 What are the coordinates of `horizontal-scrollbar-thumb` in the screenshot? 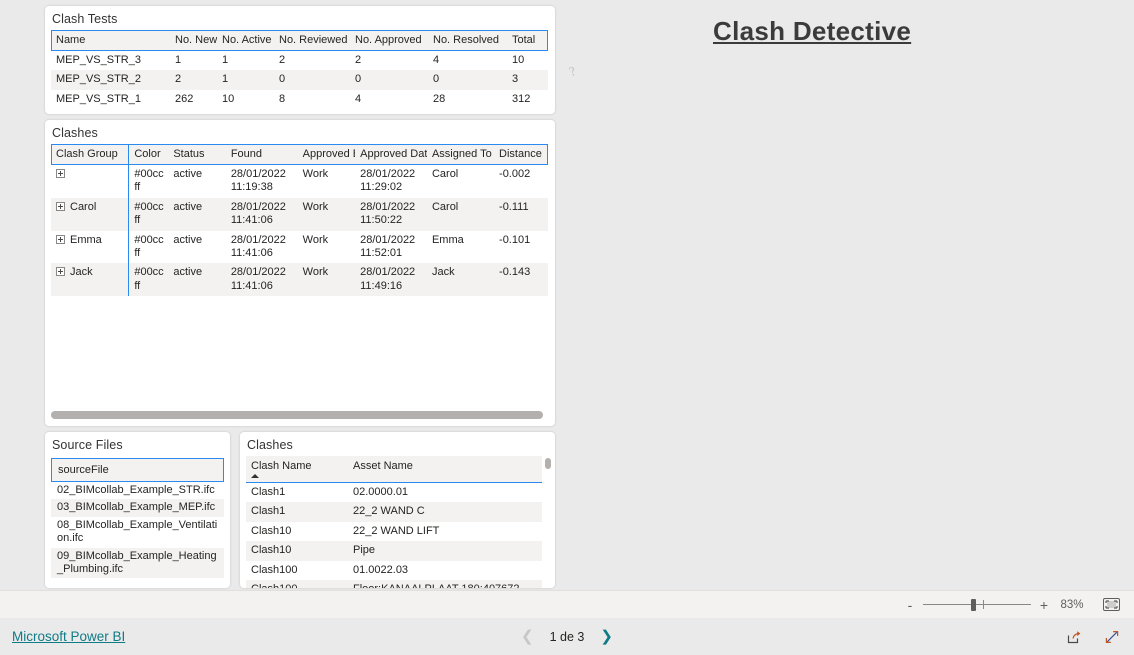 It's located at (297, 415).